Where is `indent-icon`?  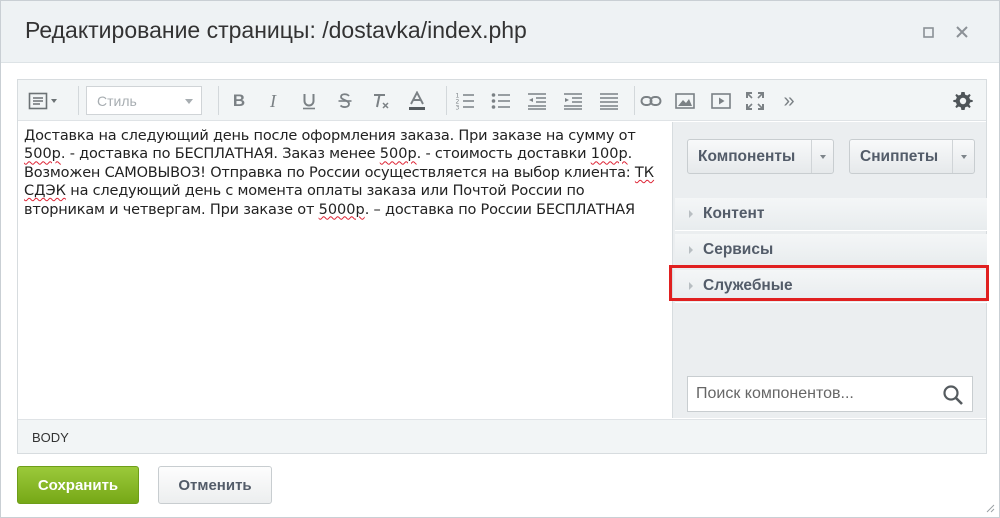
indent-icon is located at coordinates (573, 101).